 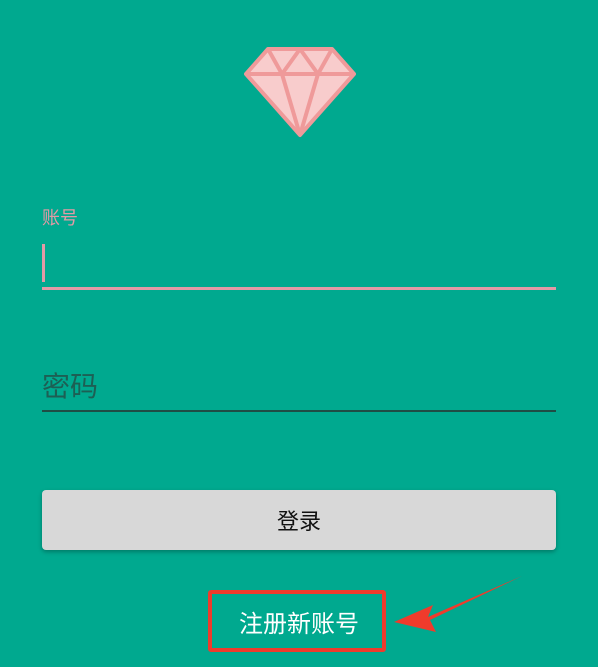 What do you see at coordinates (60, 218) in the screenshot?
I see `account-label: 账号` at bounding box center [60, 218].